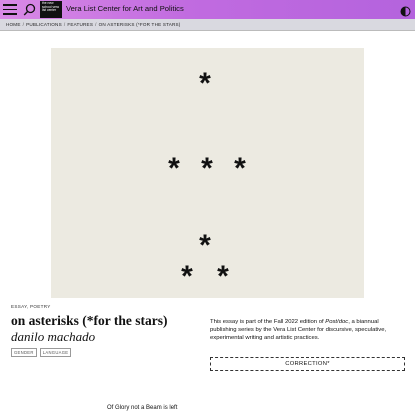 Image resolution: width=415 pixels, height=415 pixels. I want to click on breadcrumb-home: HOME, so click(13, 24).